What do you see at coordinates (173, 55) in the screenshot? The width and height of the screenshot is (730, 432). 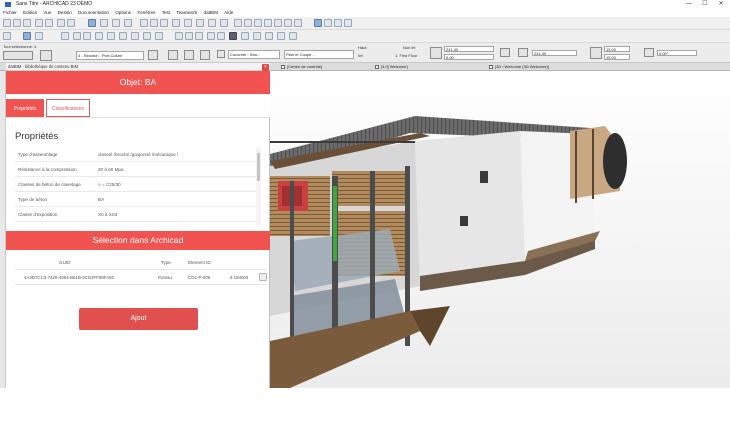 I see `geometry-method-icon` at bounding box center [173, 55].